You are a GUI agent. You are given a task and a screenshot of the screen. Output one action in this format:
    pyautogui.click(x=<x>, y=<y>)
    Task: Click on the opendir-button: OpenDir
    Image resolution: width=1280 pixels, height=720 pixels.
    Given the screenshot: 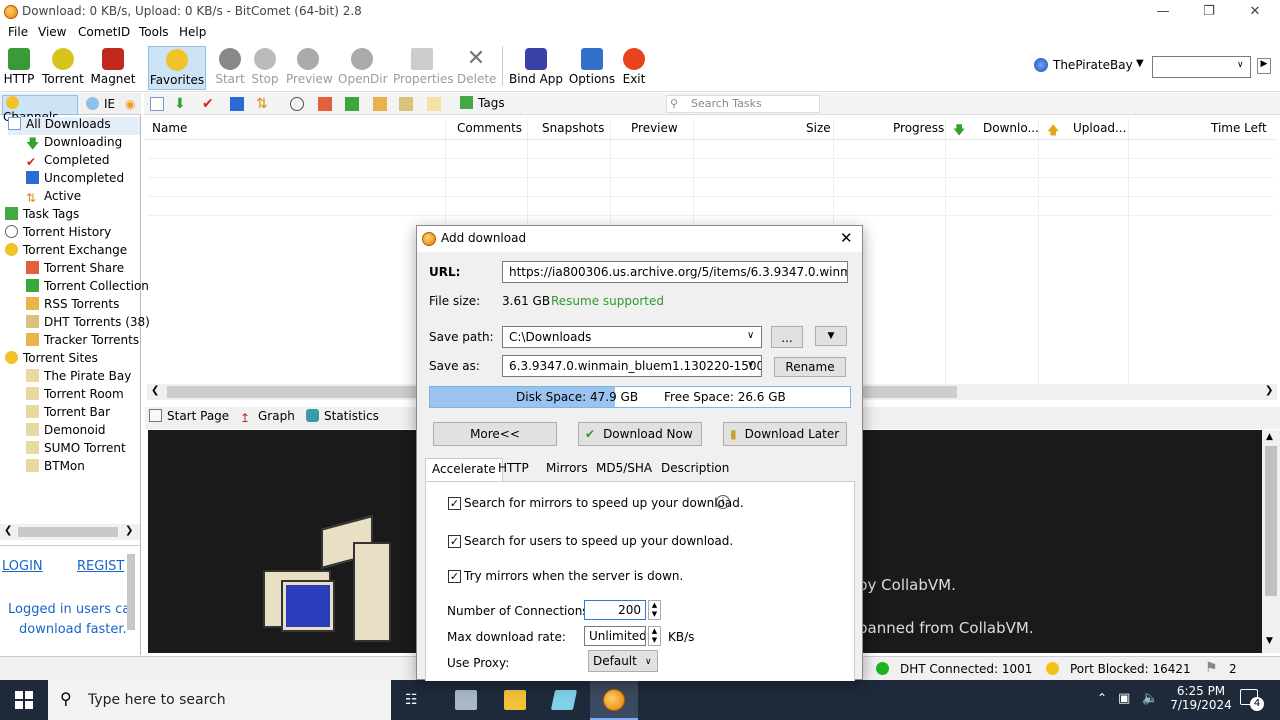 What is the action you would take?
    pyautogui.click(x=363, y=68)
    